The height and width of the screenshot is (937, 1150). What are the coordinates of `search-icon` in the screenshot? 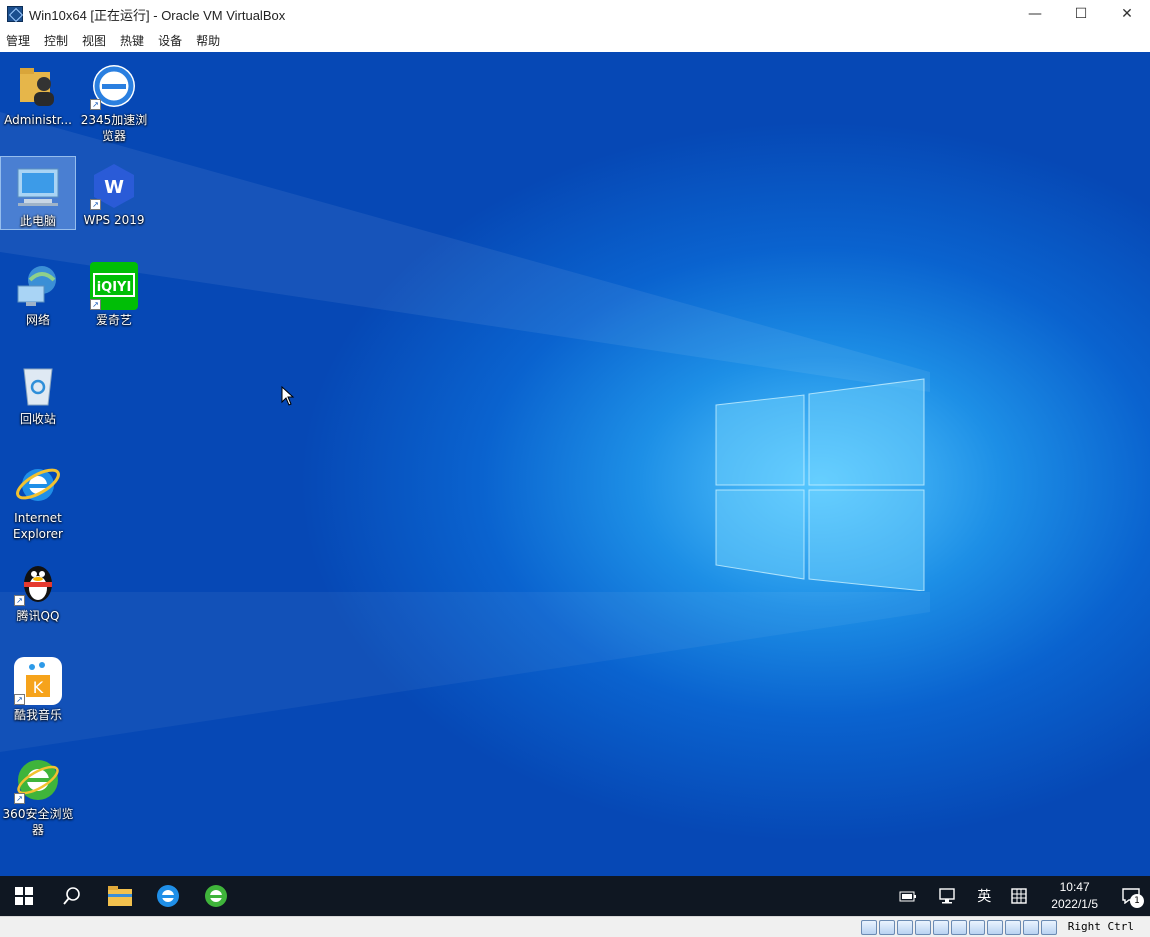 It's located at (71, 896).